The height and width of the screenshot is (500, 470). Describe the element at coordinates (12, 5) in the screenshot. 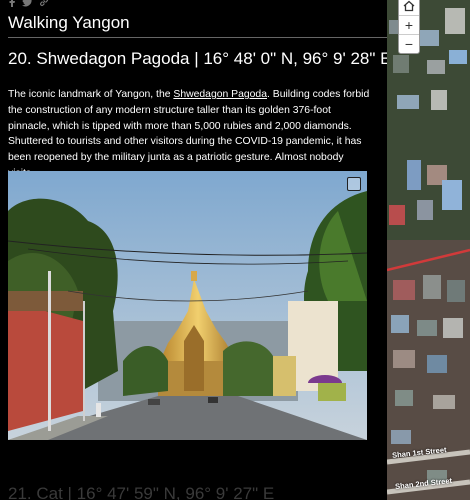

I see `facebook-icon` at that location.